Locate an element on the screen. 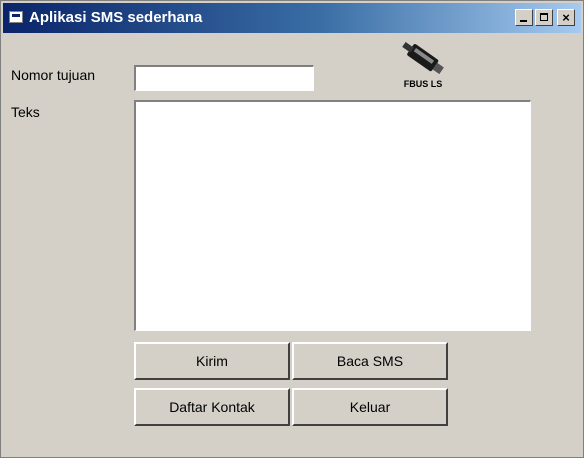  nomor-tujuan-label: Nomor tujuan is located at coordinates (53, 75).